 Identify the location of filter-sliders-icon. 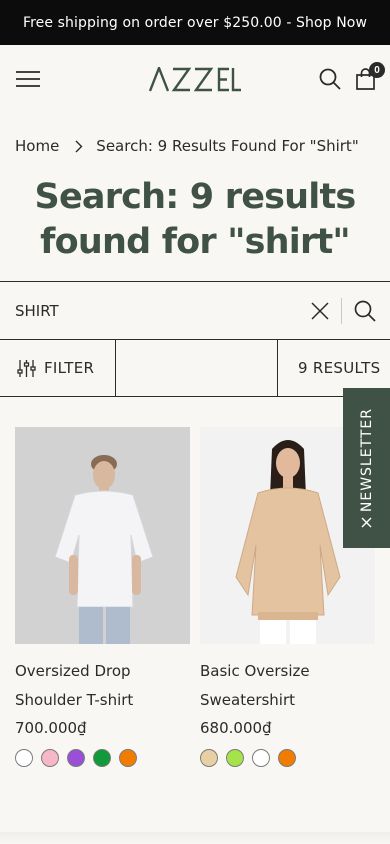
(26, 368).